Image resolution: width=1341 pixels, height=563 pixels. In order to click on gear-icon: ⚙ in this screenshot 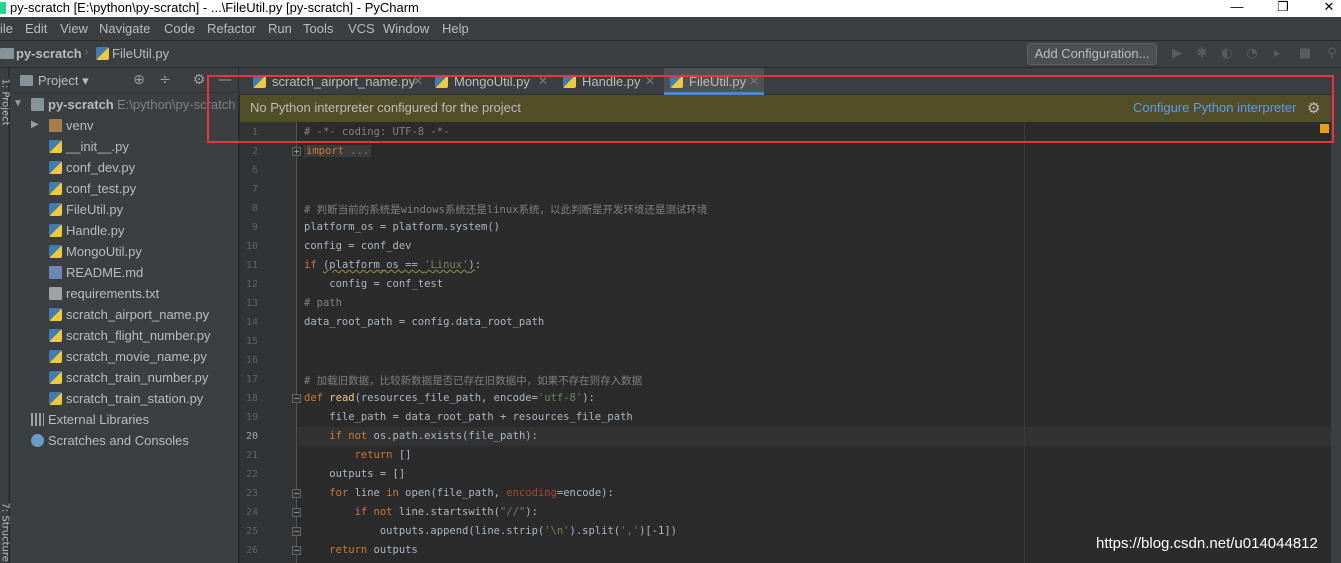, I will do `click(199, 80)`.